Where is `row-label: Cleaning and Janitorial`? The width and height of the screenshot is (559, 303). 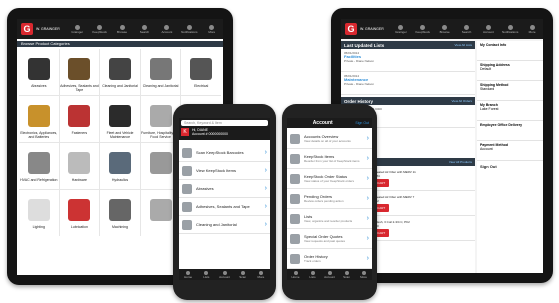 row-label: Cleaning and Janitorial is located at coordinates (216, 224).